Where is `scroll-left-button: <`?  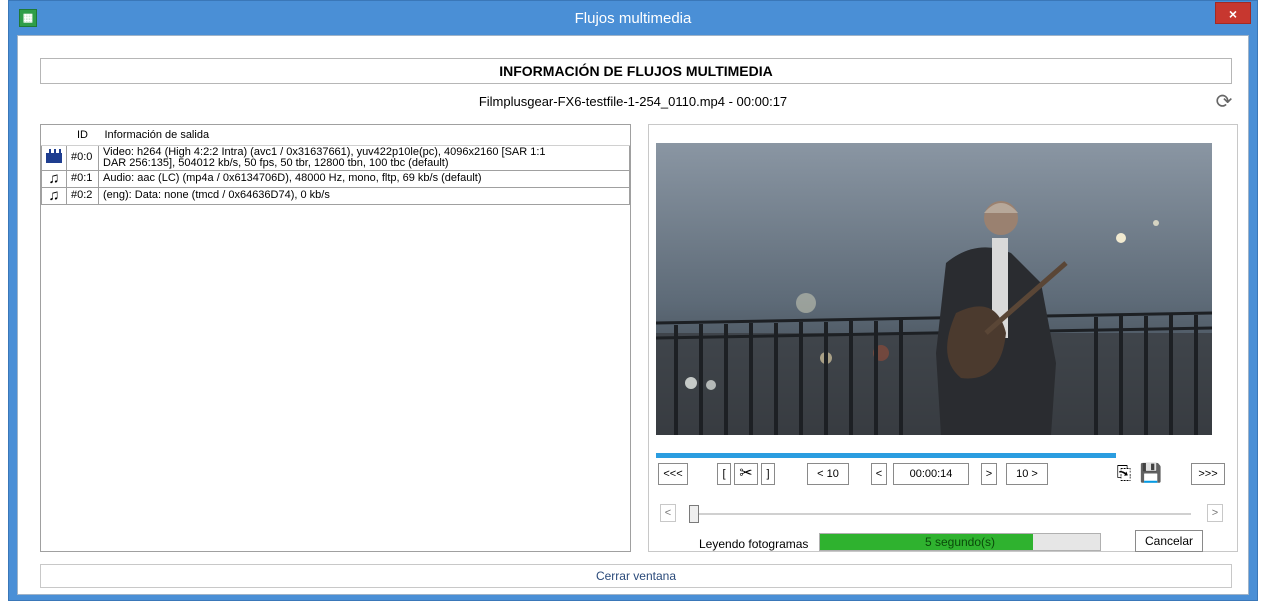
scroll-left-button: < is located at coordinates (668, 513).